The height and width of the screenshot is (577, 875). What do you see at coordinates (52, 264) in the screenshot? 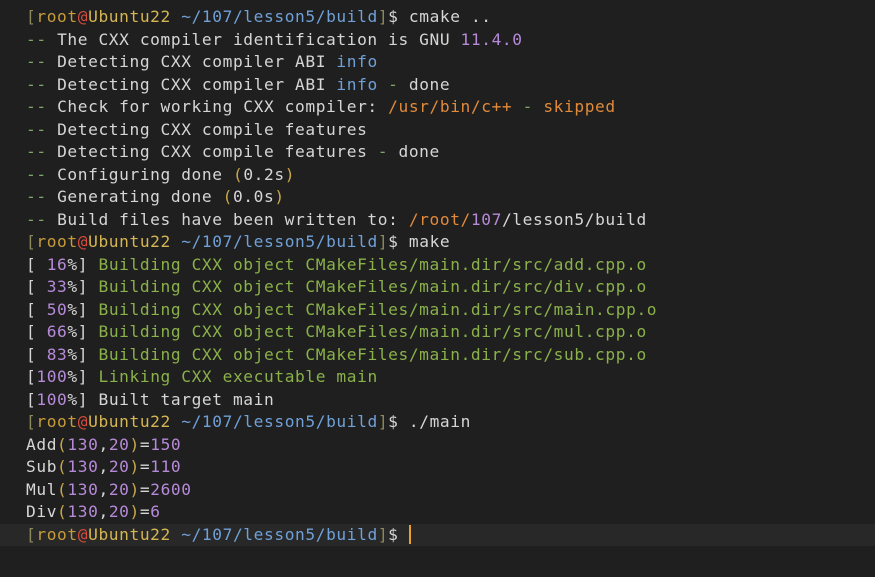
I see `build-percent: 16` at bounding box center [52, 264].